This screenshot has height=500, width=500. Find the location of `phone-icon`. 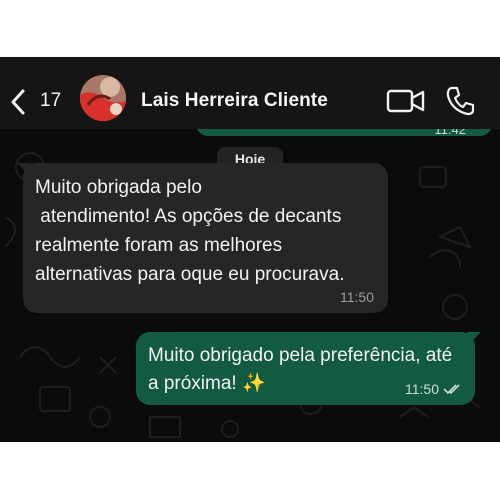

phone-icon is located at coordinates (460, 101).